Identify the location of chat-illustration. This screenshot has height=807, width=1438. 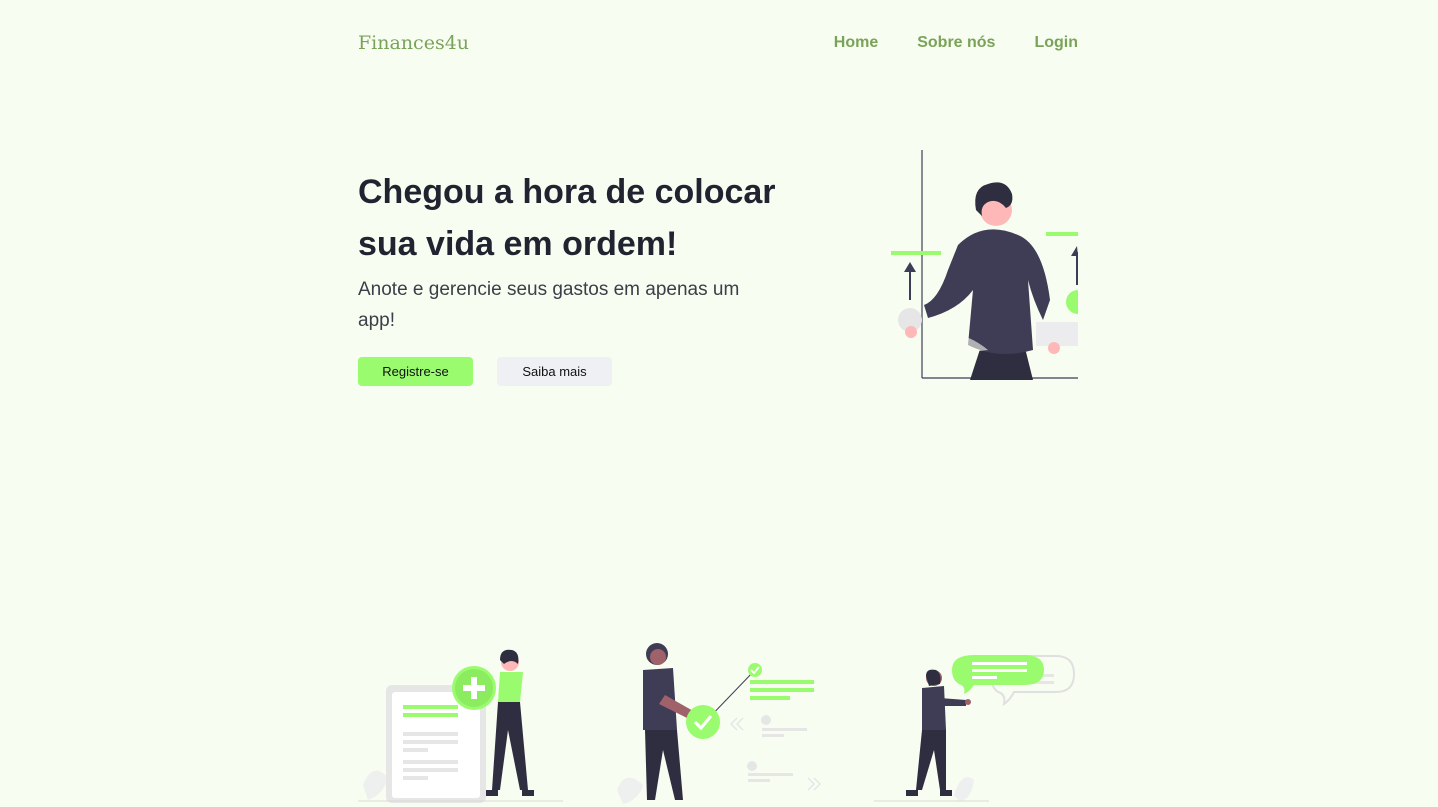
(975, 728).